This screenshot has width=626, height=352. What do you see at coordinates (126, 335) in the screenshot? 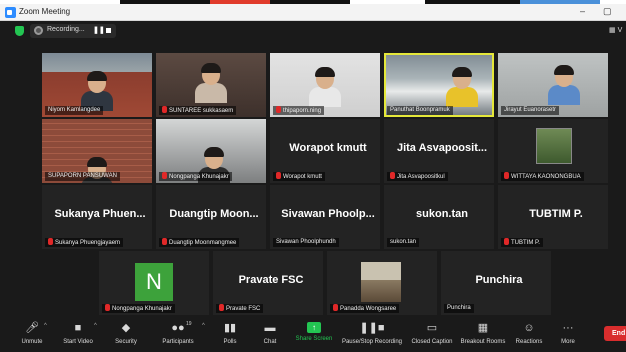
I see `security-button: ◆ Security` at bounding box center [126, 335].